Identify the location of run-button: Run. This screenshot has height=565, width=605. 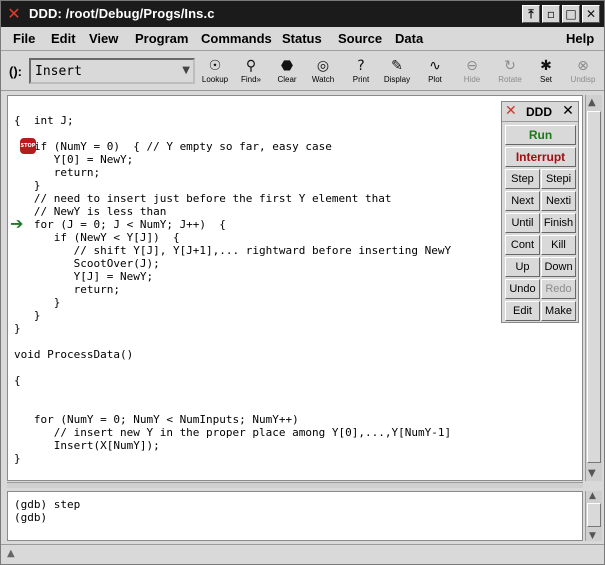
(540, 135).